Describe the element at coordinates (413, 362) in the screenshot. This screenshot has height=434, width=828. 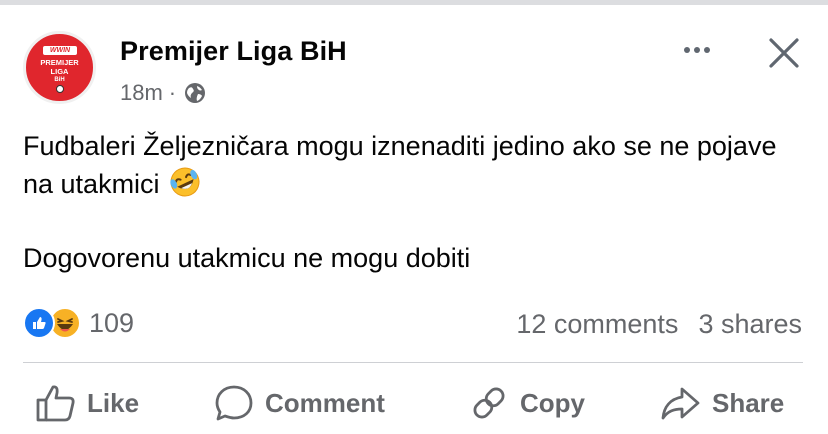
I see `actions-divider` at that location.